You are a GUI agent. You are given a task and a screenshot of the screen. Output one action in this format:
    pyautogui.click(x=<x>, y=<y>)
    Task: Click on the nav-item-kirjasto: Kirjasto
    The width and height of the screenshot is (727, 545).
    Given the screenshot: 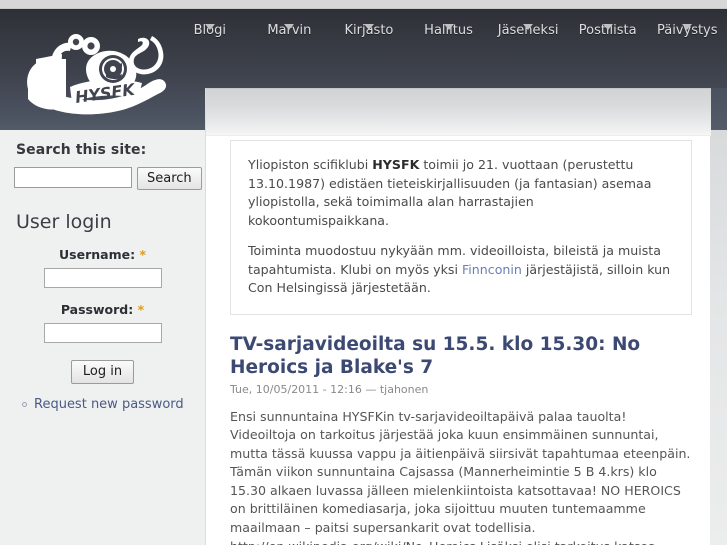 What is the action you would take?
    pyautogui.click(x=369, y=33)
    